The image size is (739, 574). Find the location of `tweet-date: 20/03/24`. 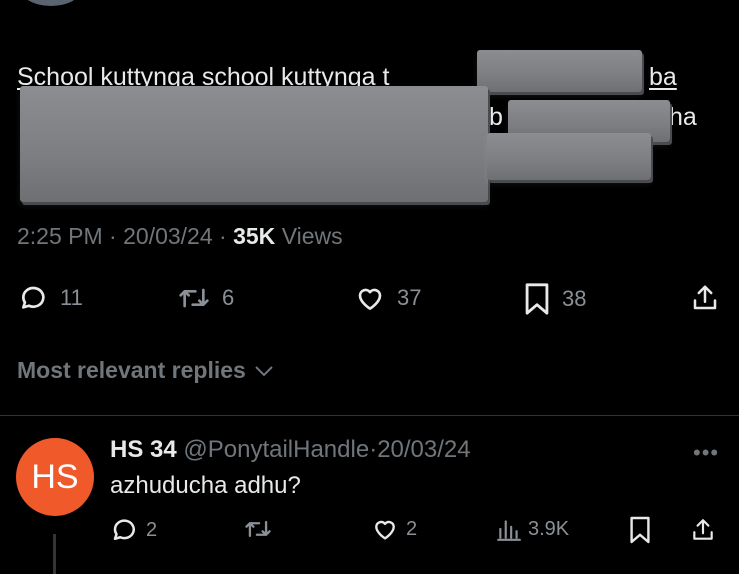

tweet-date: 20/03/24 is located at coordinates (168, 236).